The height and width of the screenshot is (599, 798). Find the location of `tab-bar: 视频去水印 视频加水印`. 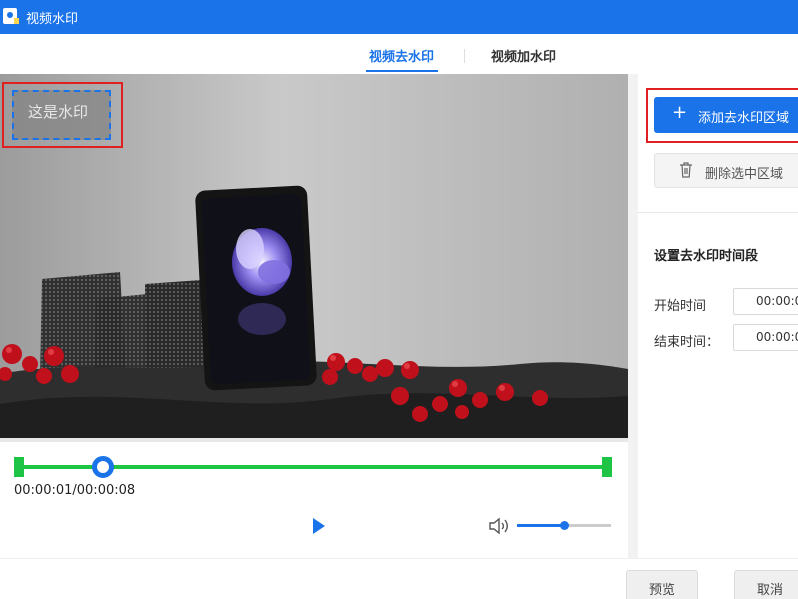

tab-bar: 视频去水印 视频加水印 is located at coordinates (399, 54).